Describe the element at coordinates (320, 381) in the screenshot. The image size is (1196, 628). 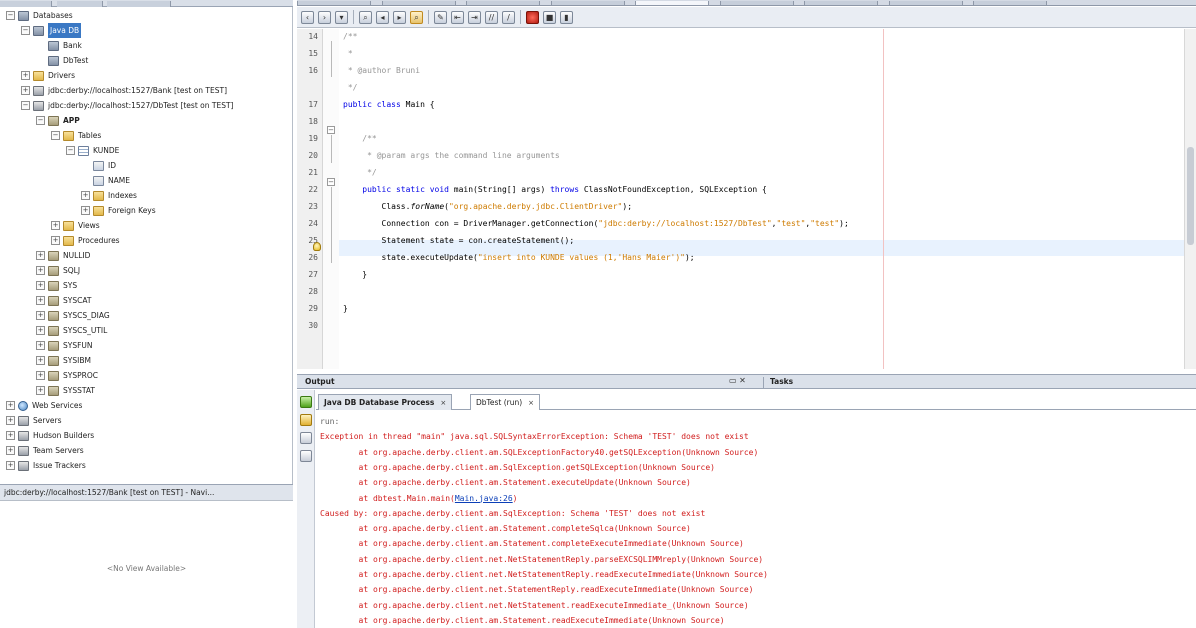
I see `output-title: Output` at that location.